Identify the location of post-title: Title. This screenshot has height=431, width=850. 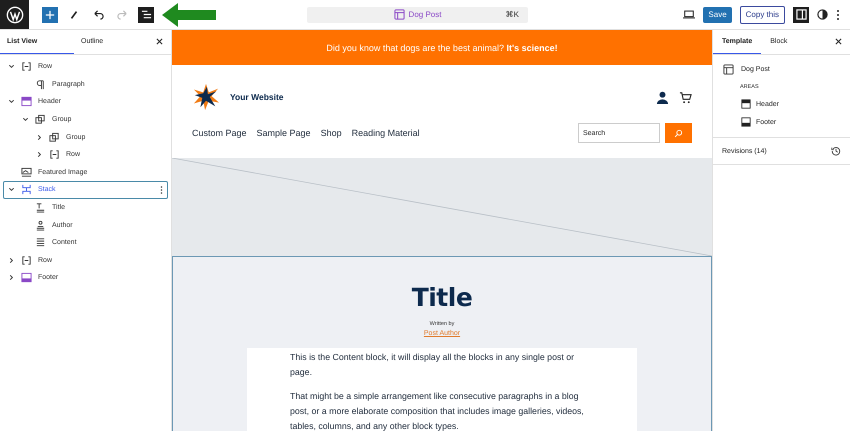
(442, 297).